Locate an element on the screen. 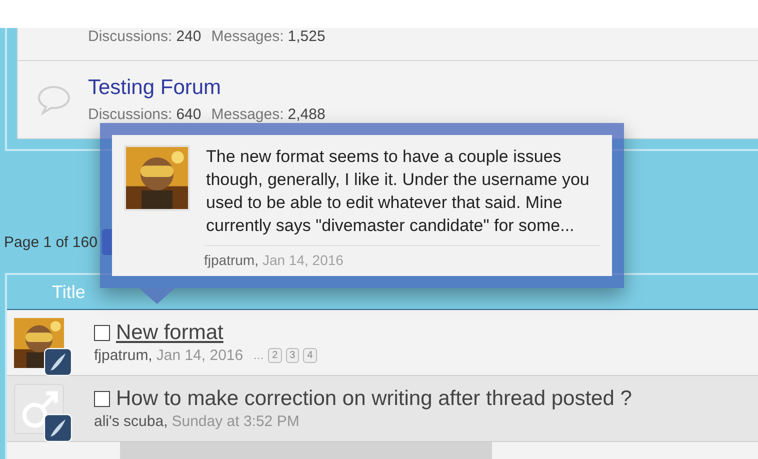  author-link: fjpatrum, is located at coordinates (123, 355).